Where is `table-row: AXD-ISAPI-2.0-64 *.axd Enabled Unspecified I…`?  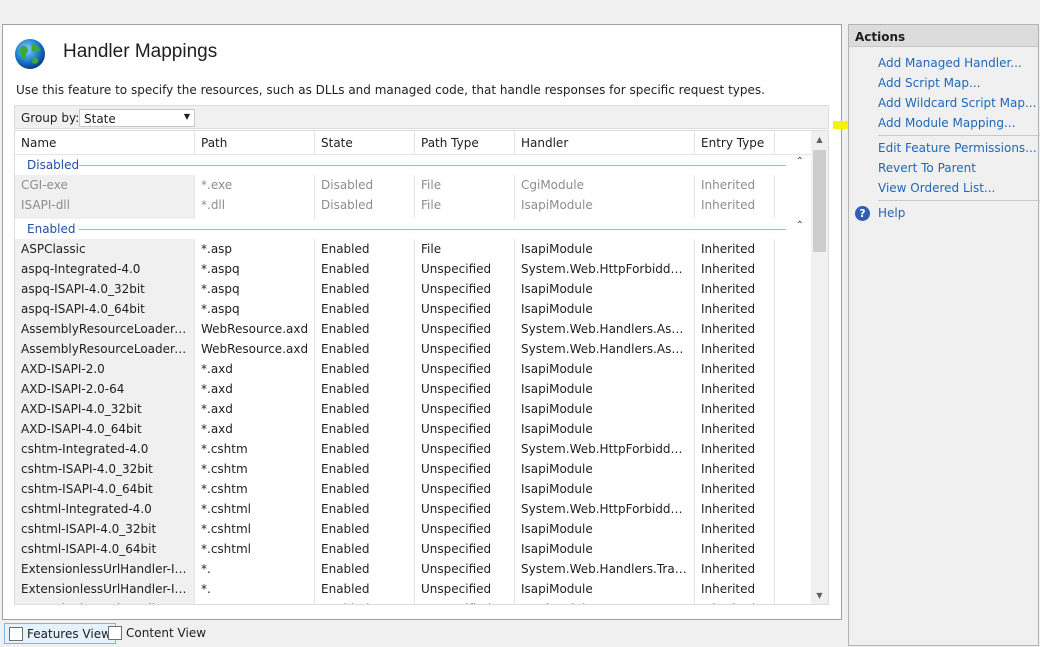 table-row: AXD-ISAPI-2.0-64 *.axd Enabled Unspecified I… is located at coordinates (413, 389).